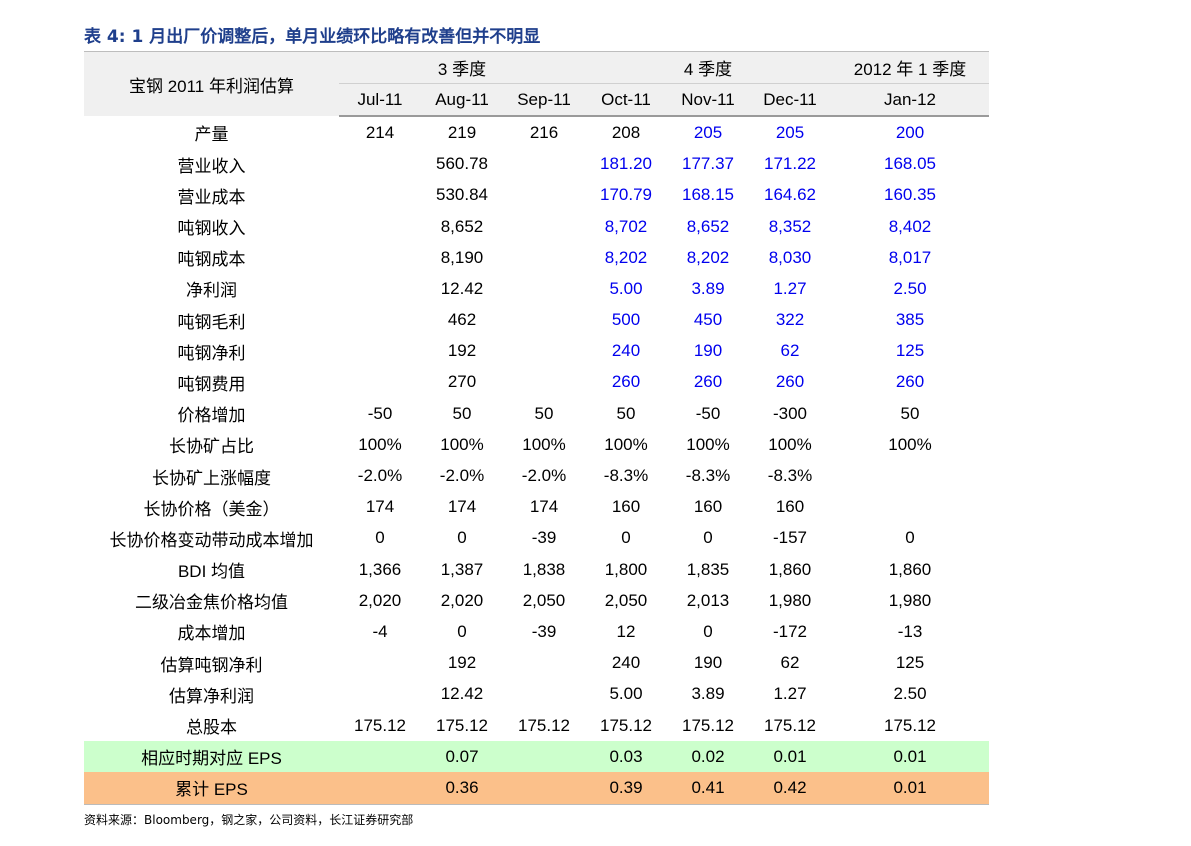 The height and width of the screenshot is (846, 1191). I want to click on table-cell: 168.15, so click(708, 195).